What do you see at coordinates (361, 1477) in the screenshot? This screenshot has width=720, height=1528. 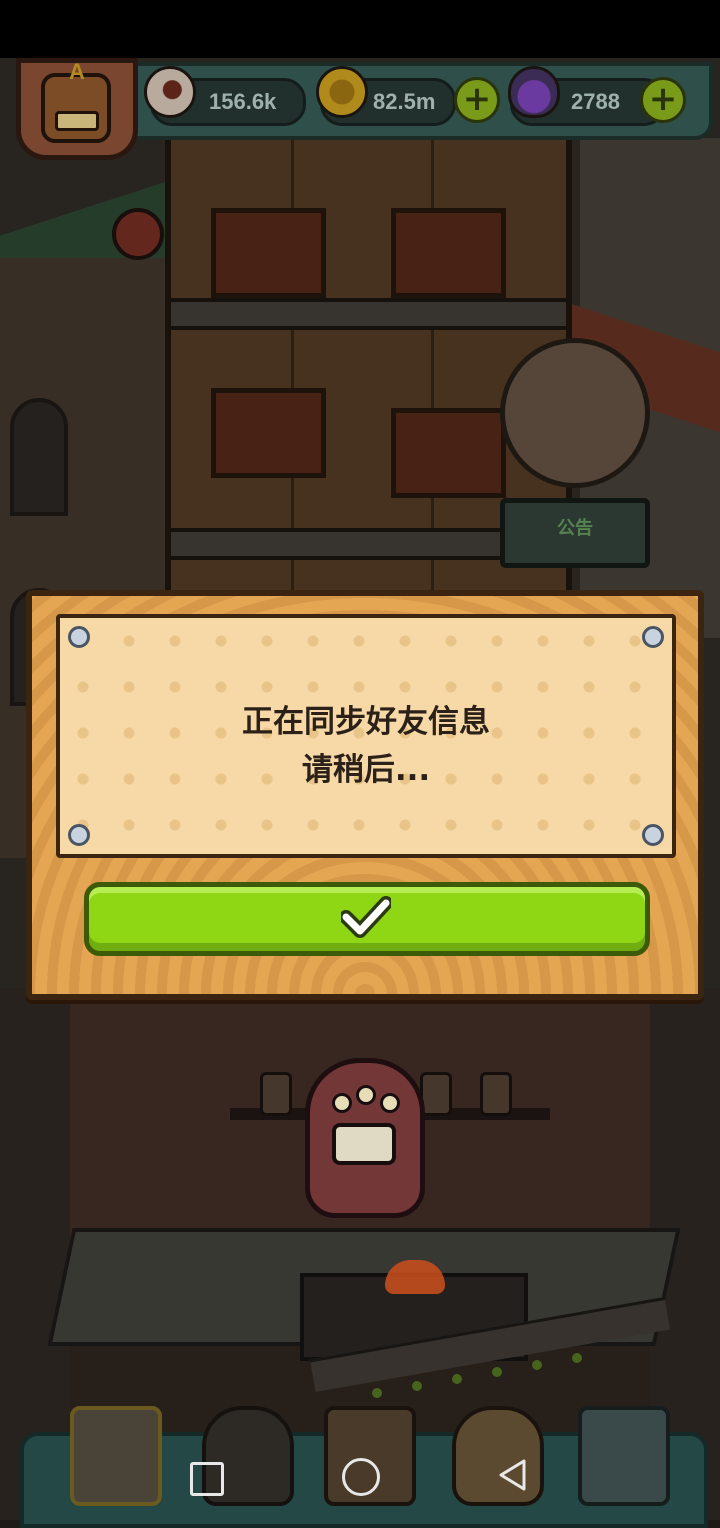 I see `home-icon` at bounding box center [361, 1477].